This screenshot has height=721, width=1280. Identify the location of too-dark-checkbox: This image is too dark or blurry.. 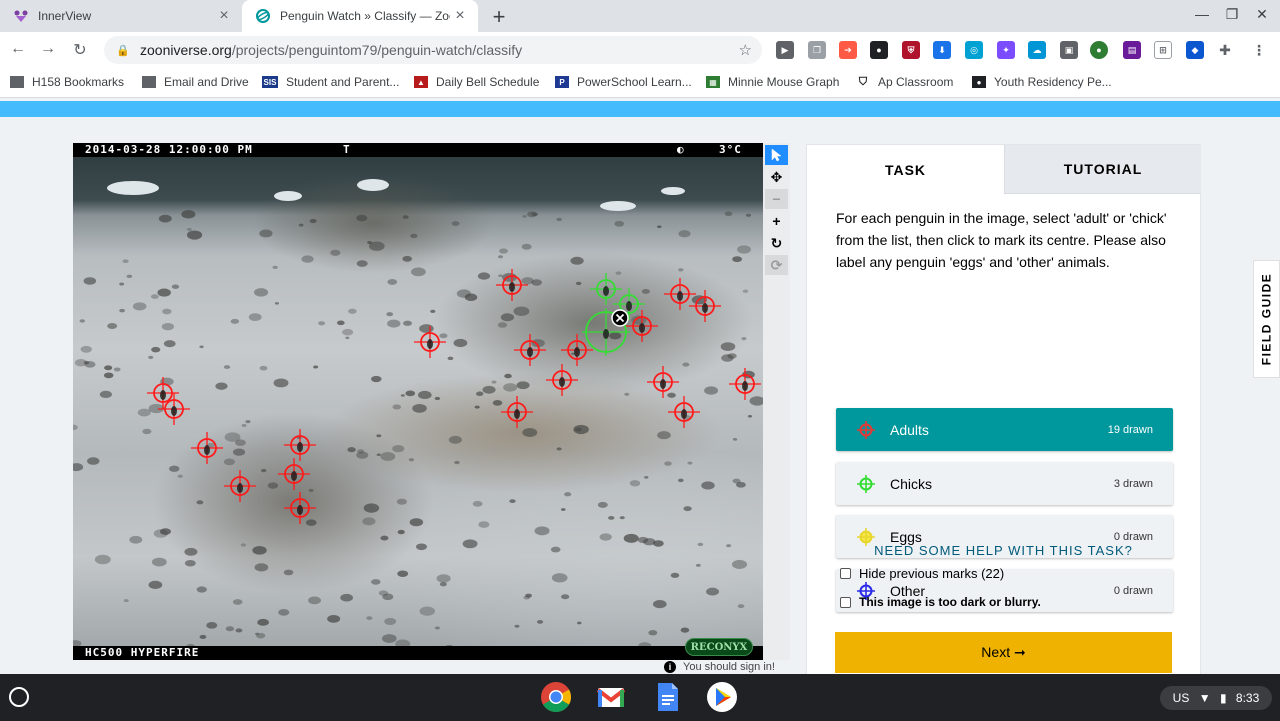
(940, 602).